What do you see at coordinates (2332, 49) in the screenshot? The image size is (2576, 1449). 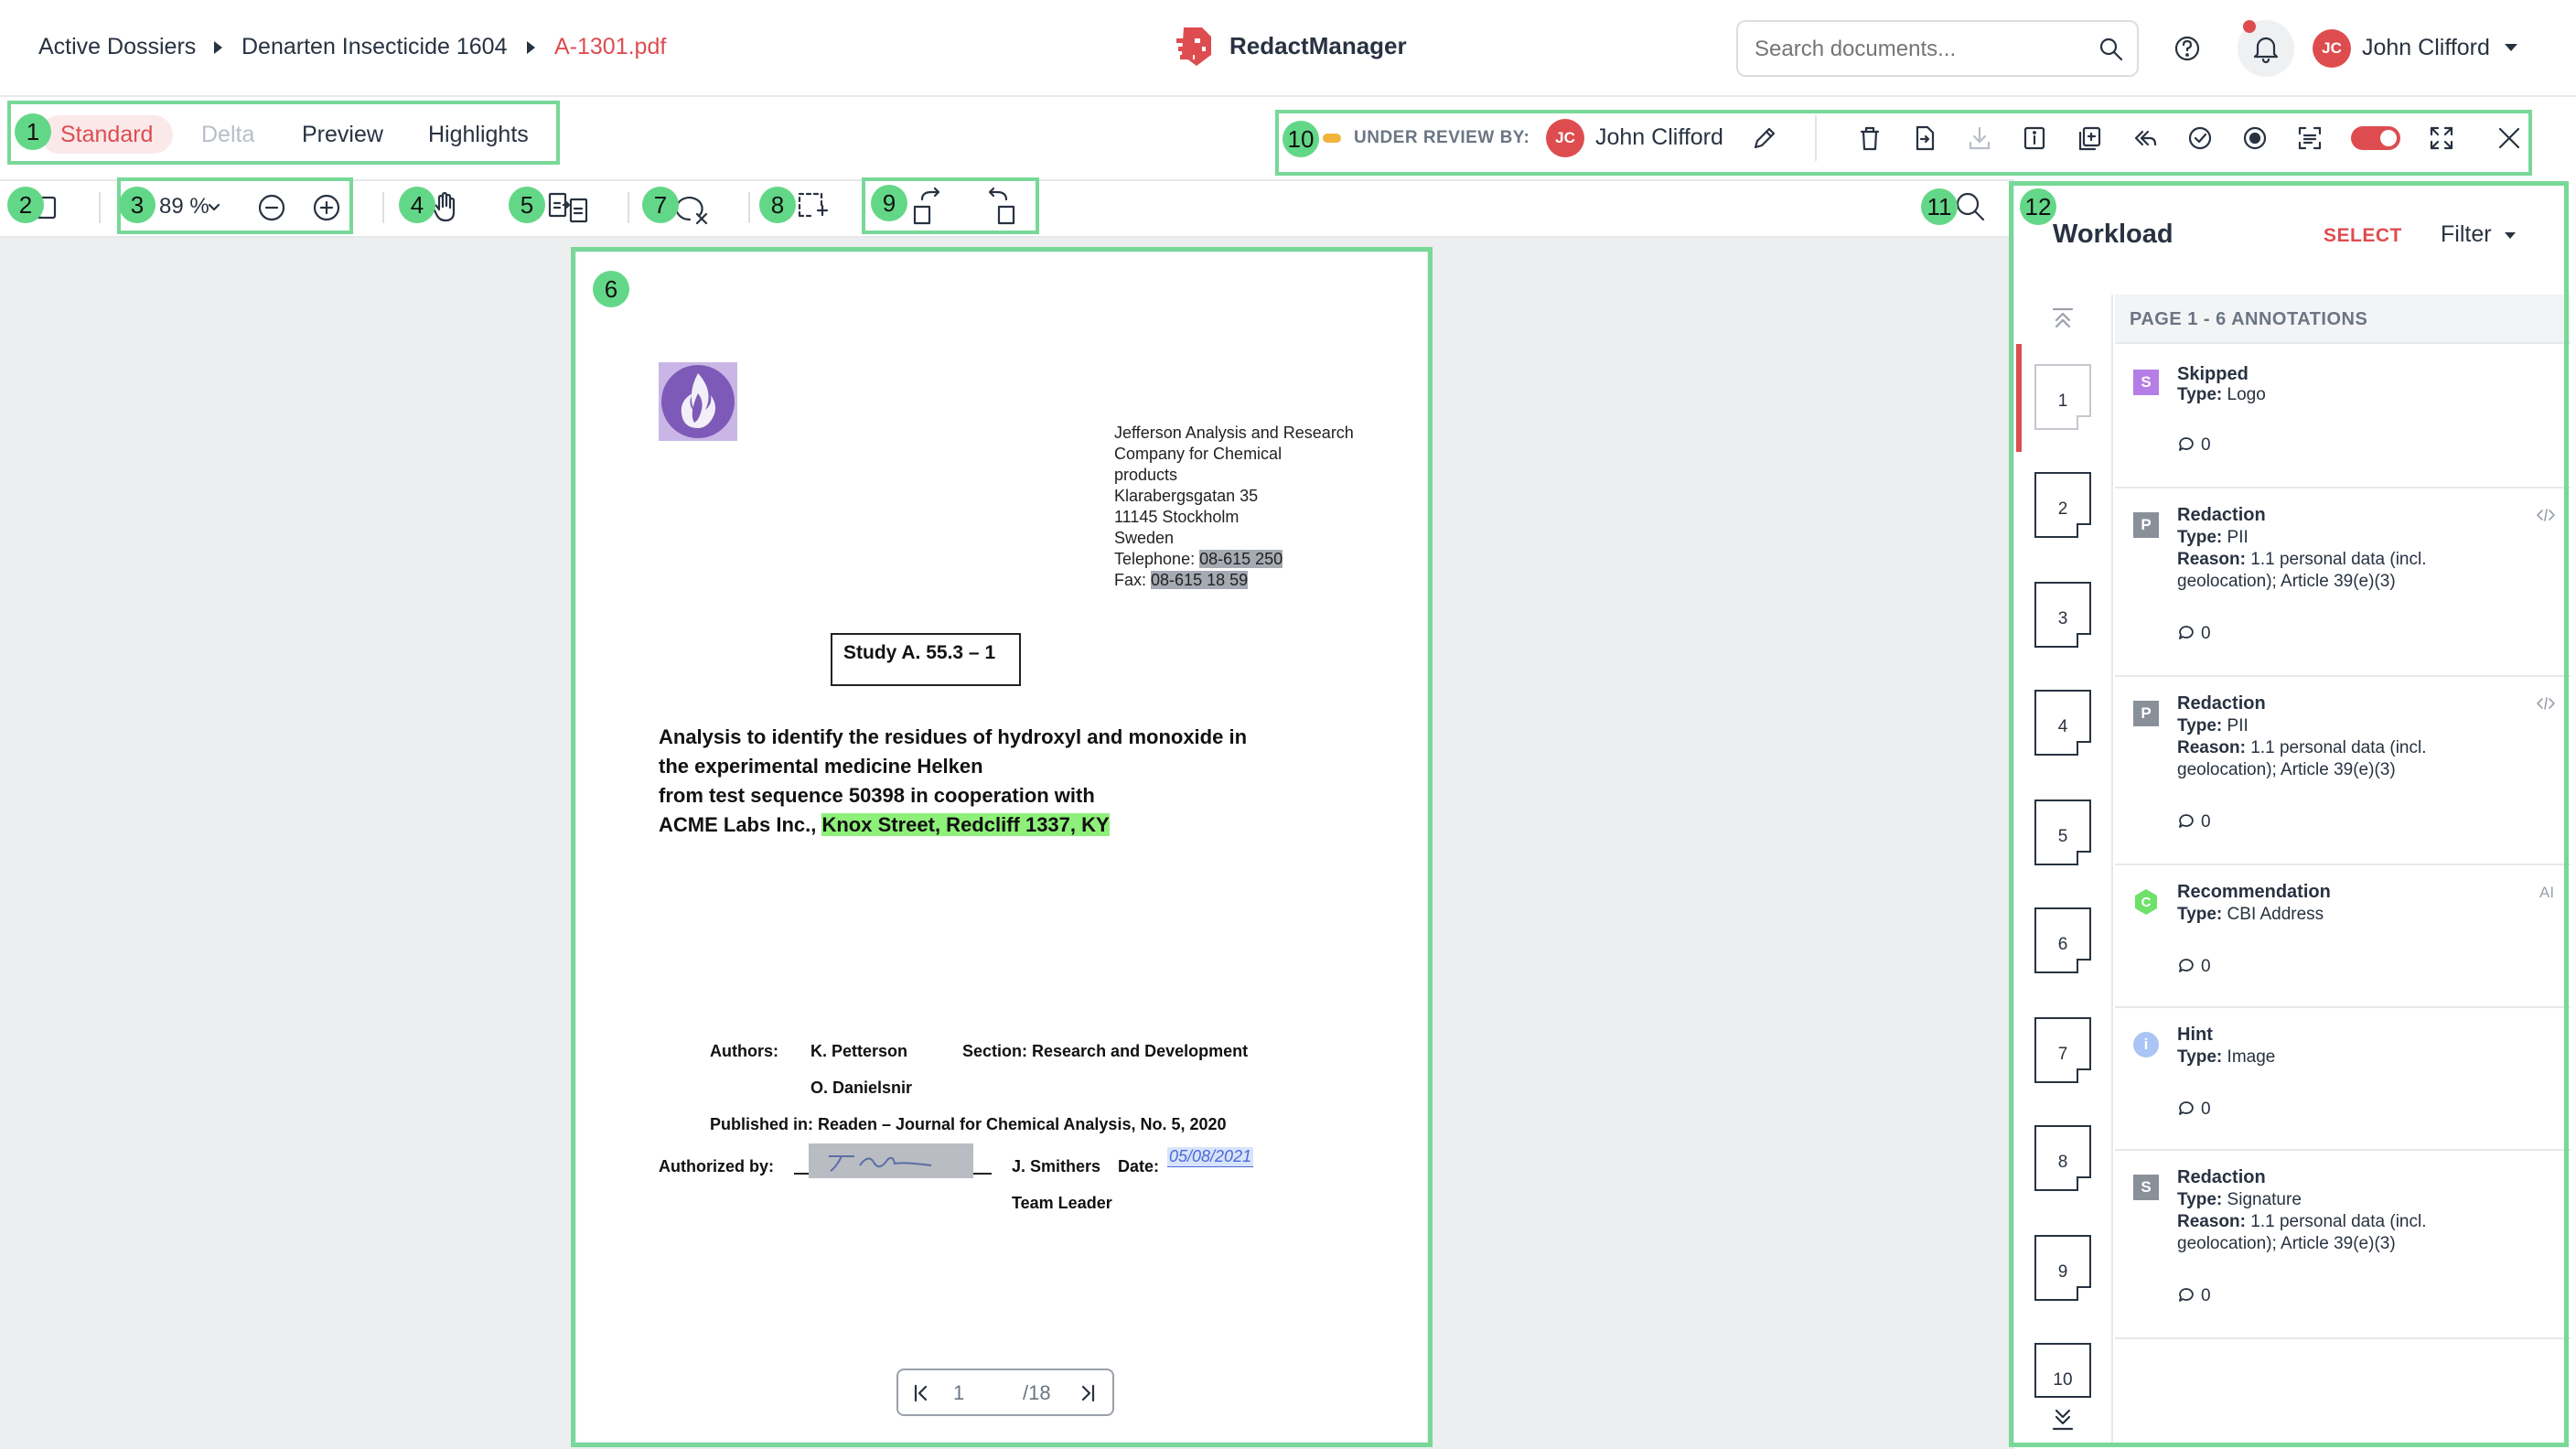 I see `user-avatar: JC` at bounding box center [2332, 49].